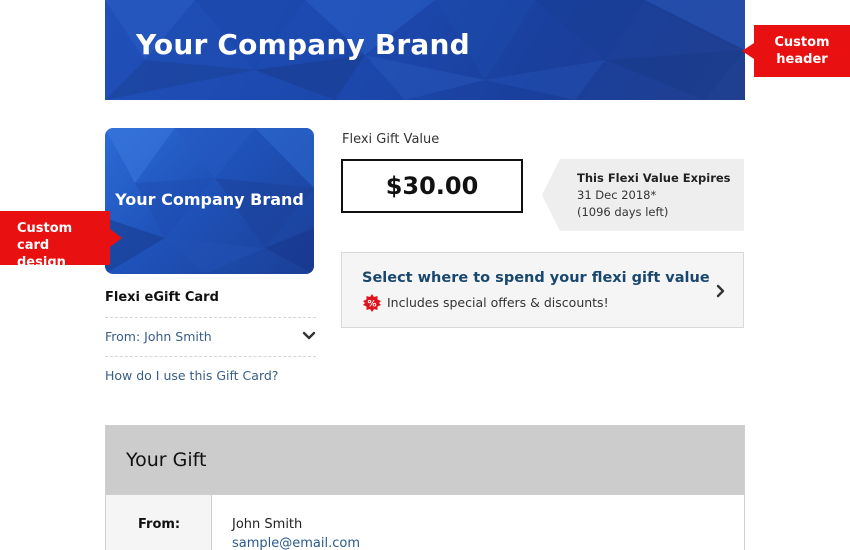 The width and height of the screenshot is (850, 550). I want to click on custom-card-callout: Custom card design, so click(61, 240).